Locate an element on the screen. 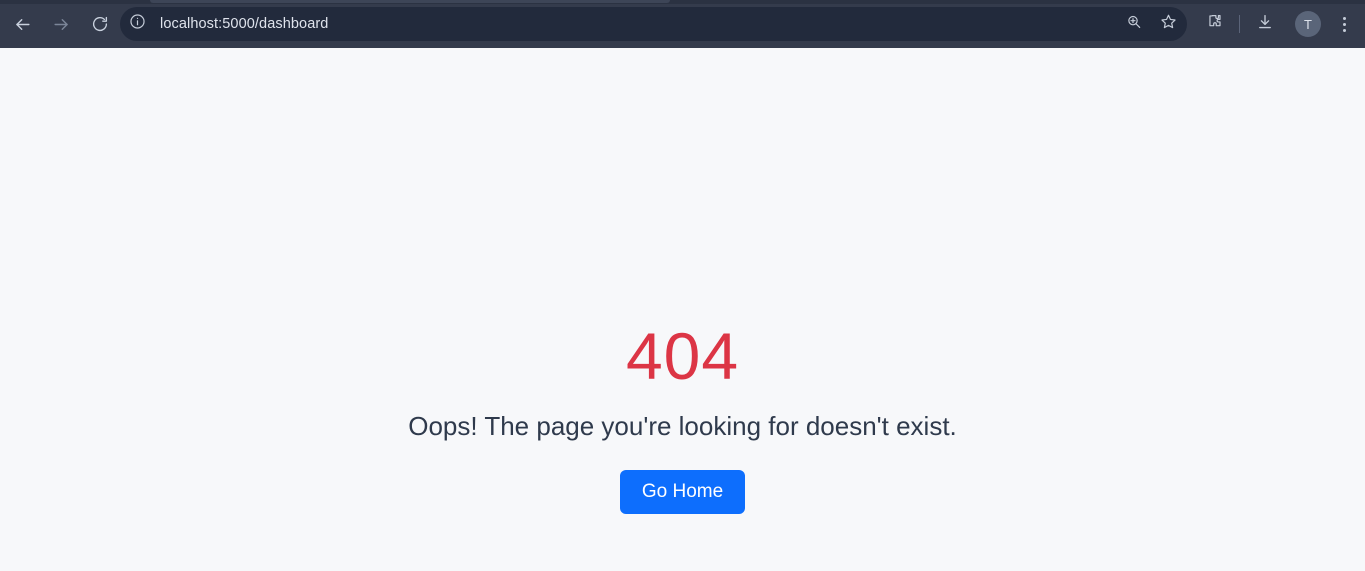 The image size is (1365, 571). downloads-button is located at coordinates (1265, 24).